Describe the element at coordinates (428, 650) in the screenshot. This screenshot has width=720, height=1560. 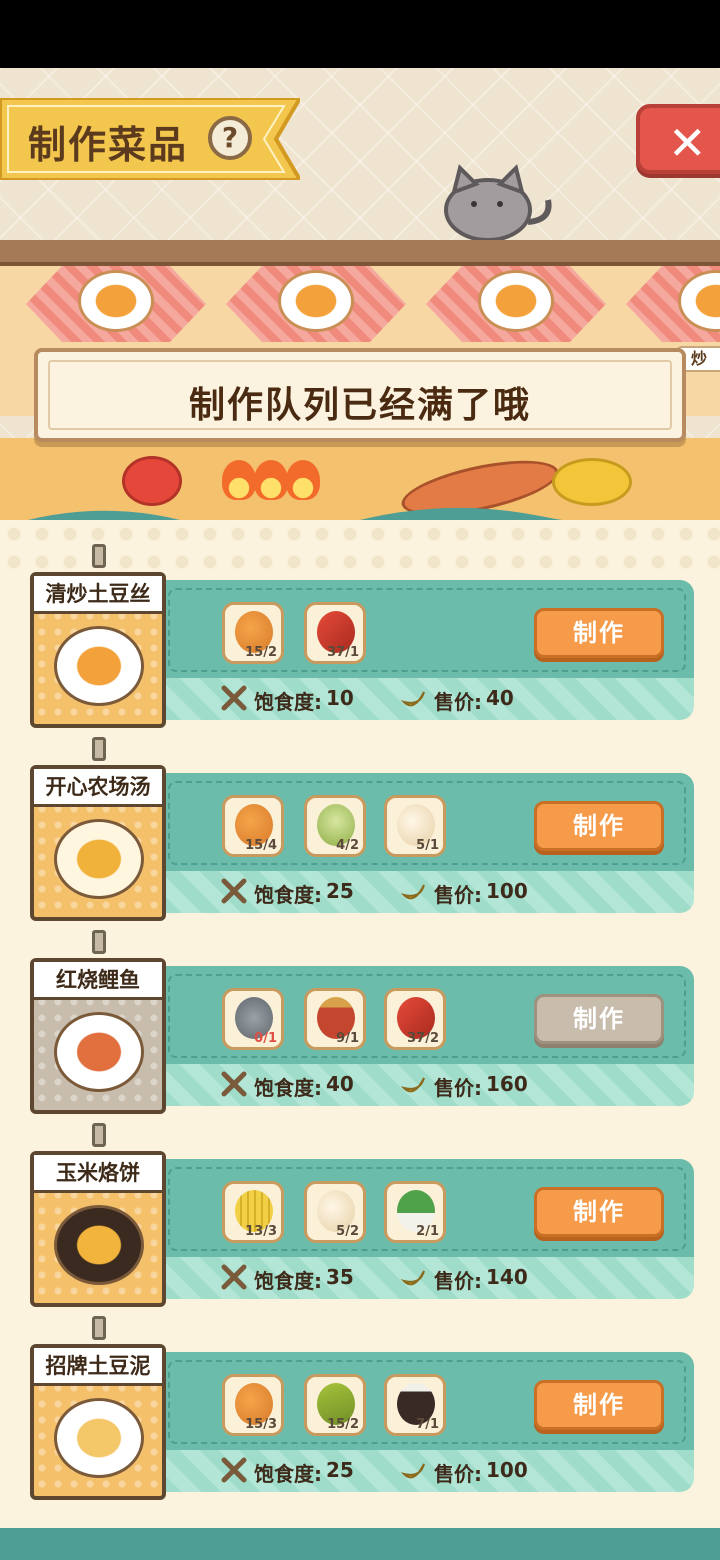
I see `recipe-card: 15/2 37/1 制作 饱食度: 10 售价: 40` at that location.